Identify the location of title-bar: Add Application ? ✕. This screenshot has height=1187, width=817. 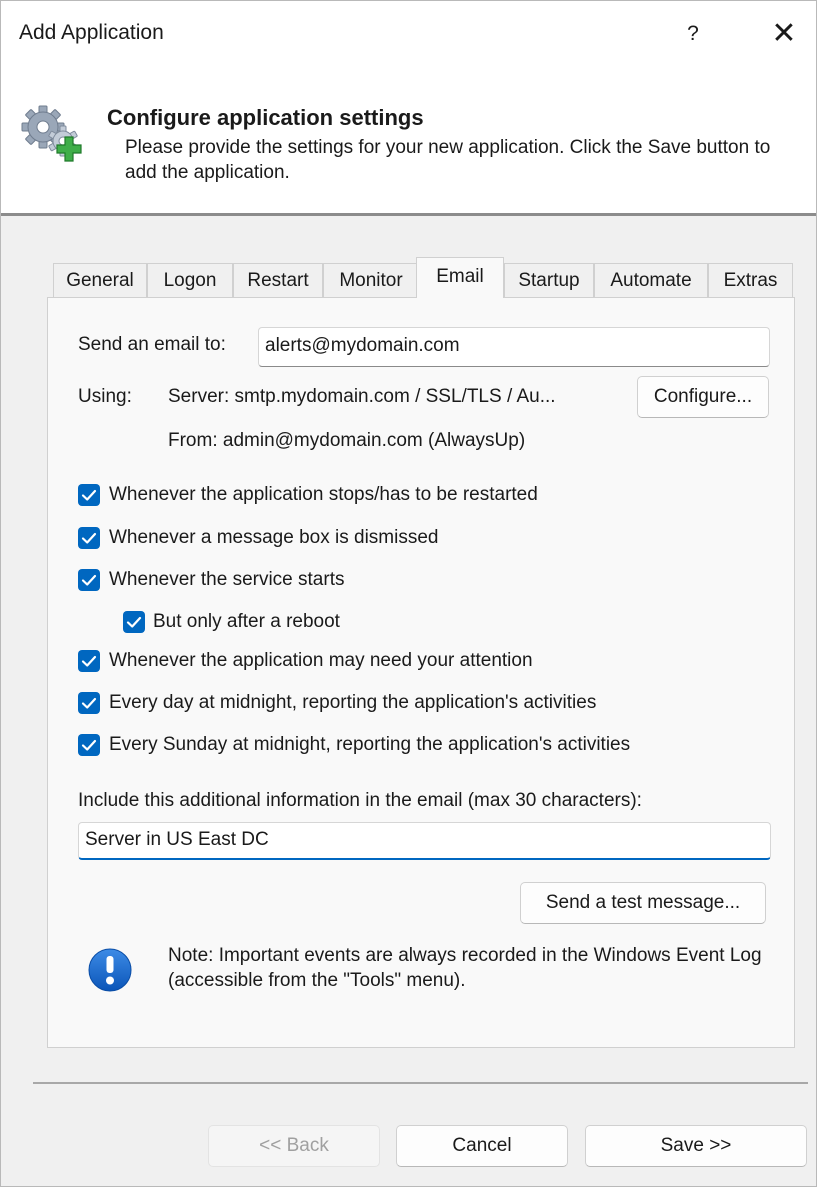
(408, 34).